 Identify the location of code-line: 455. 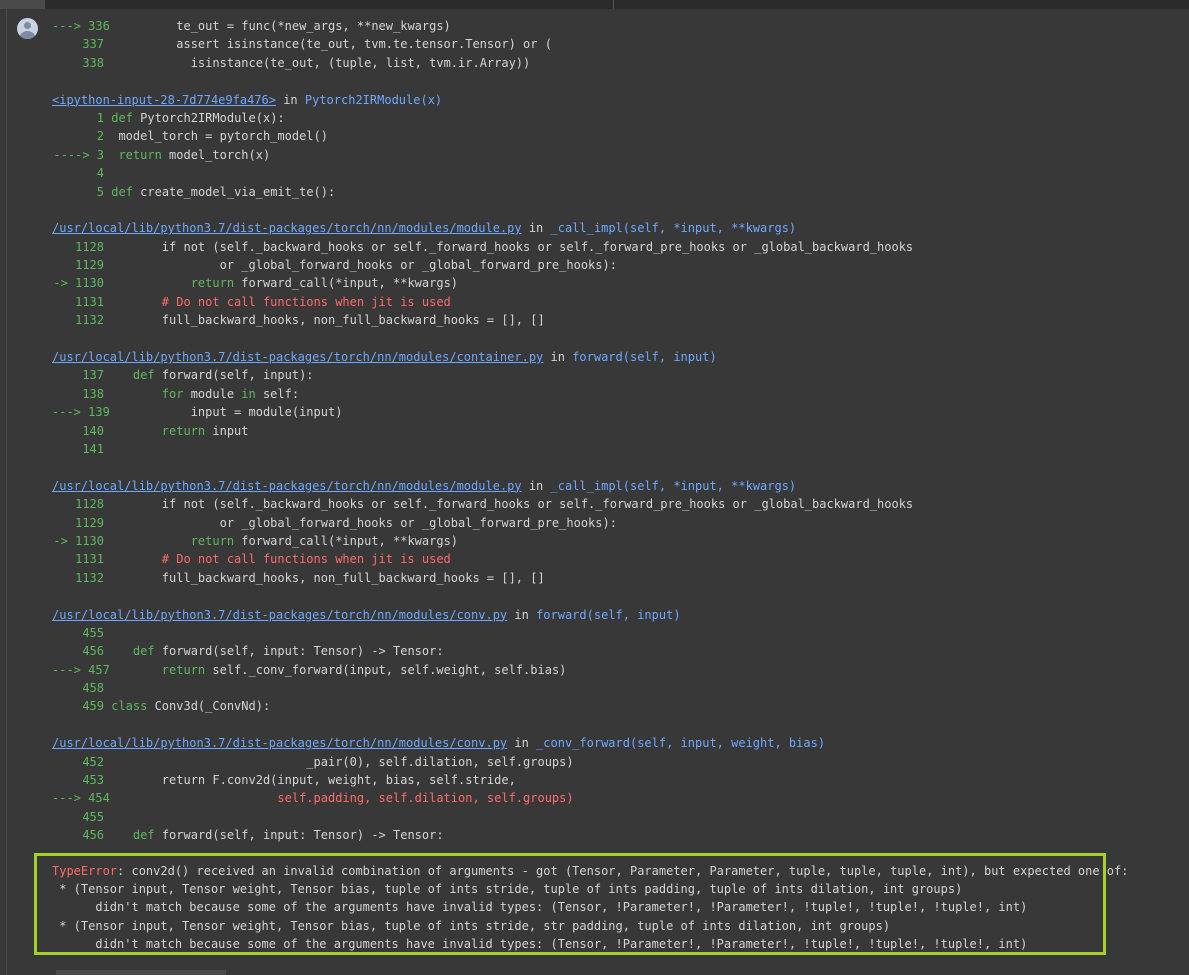
(482, 633).